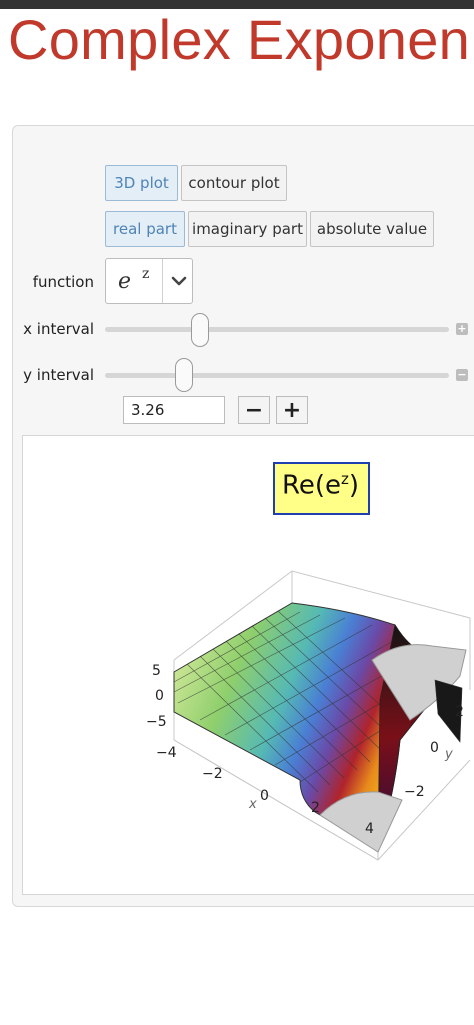  I want to click on z-tick: 0, so click(159, 696).